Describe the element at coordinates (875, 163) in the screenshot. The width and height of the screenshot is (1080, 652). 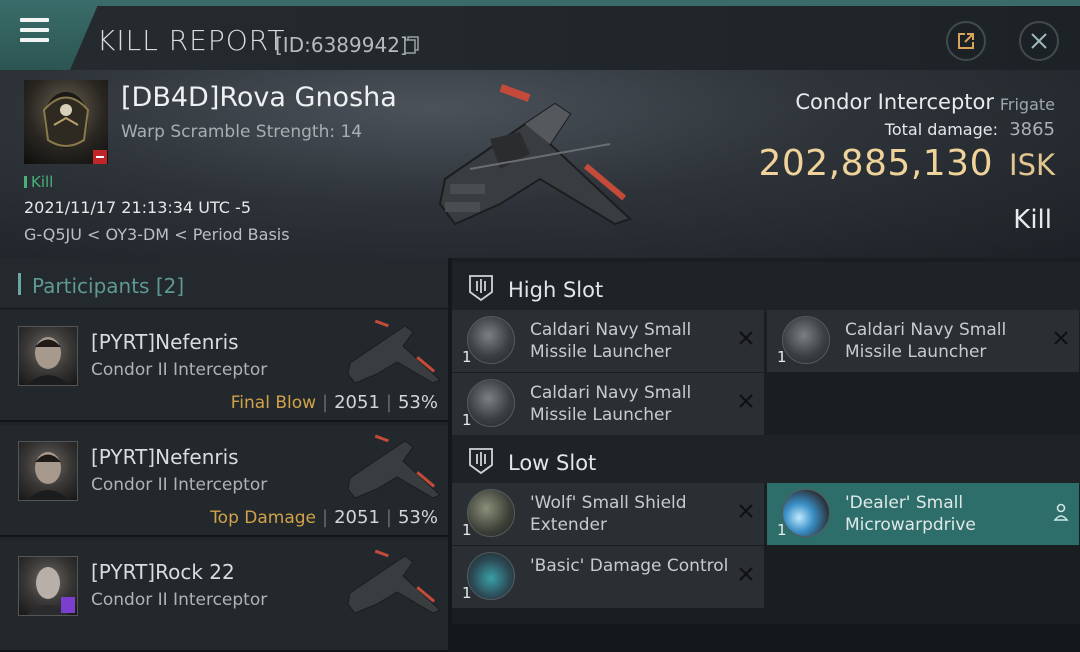
I see `isk-value: 202,885,130` at that location.